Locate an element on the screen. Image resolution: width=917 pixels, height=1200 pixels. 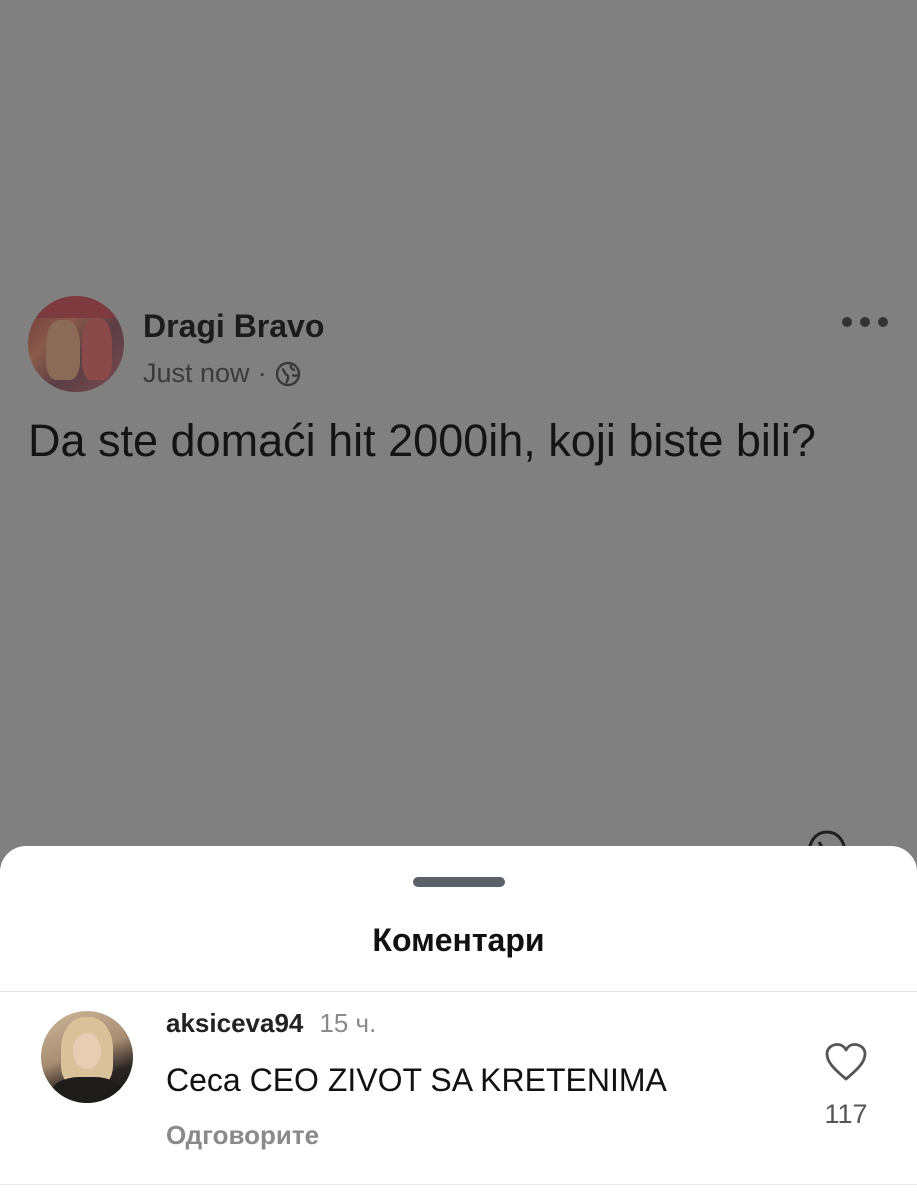
like-count: 117 is located at coordinates (846, 1114).